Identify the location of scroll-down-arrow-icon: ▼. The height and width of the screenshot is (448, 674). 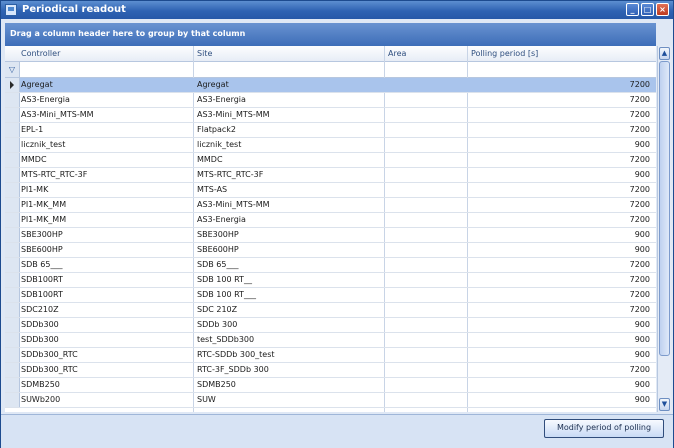
(664, 404).